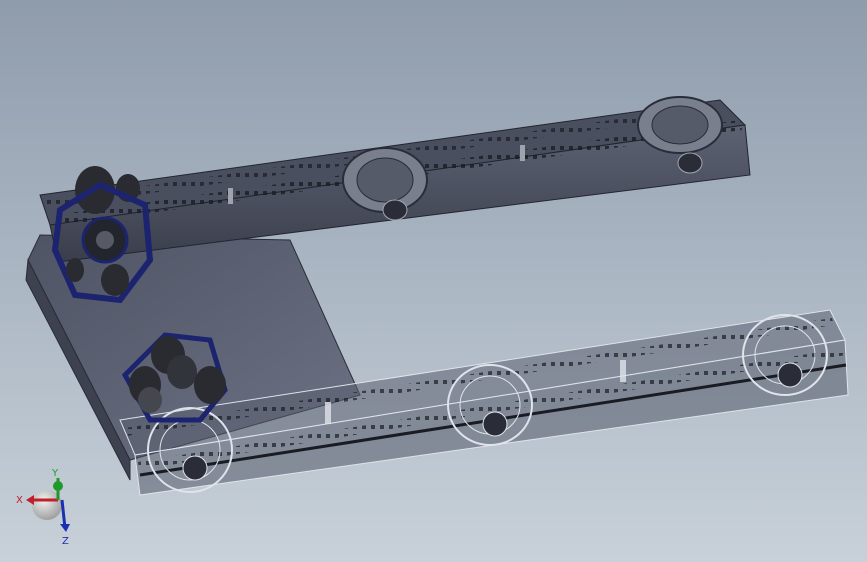  Describe the element at coordinates (19, 500) in the screenshot. I see `x-axis-label: X` at that location.